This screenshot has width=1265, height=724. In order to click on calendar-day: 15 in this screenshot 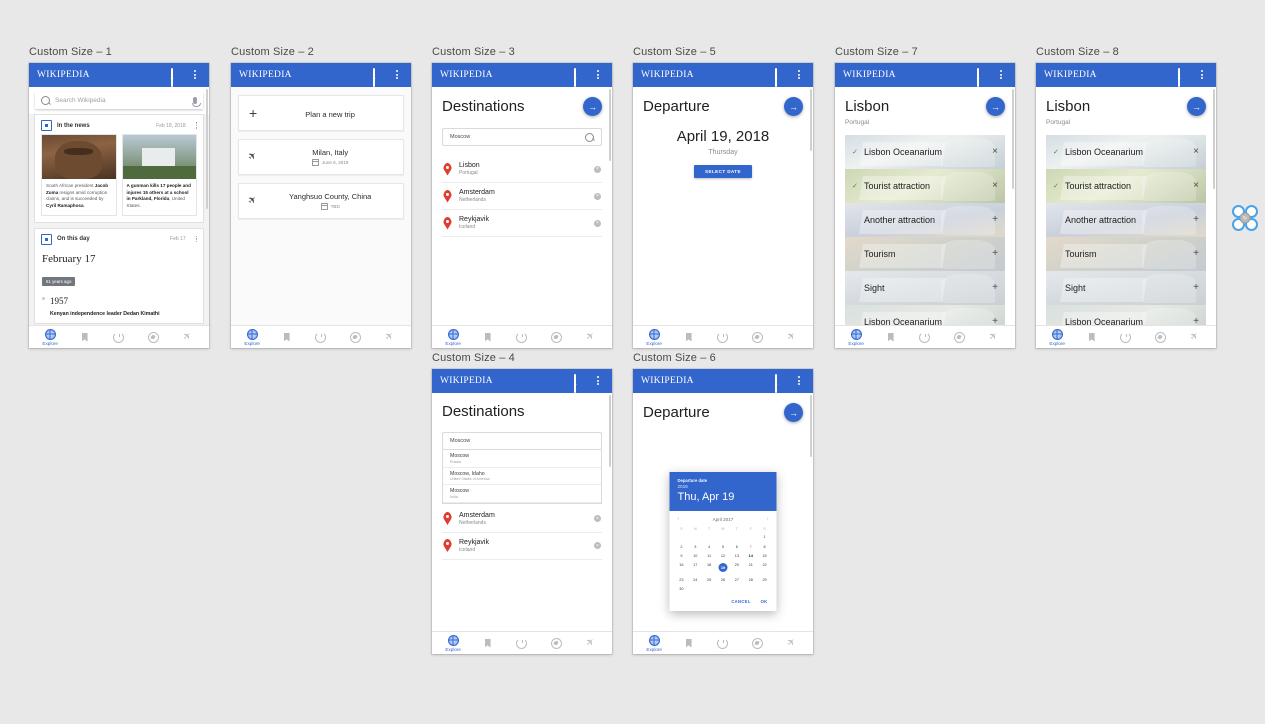, I will do `click(765, 556)`.